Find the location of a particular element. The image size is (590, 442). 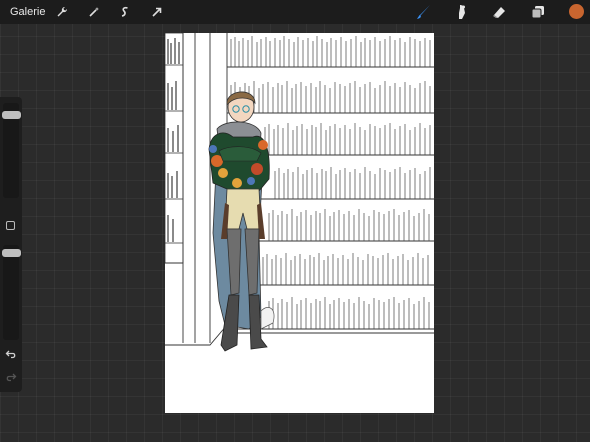

layers-icon is located at coordinates (538, 12).